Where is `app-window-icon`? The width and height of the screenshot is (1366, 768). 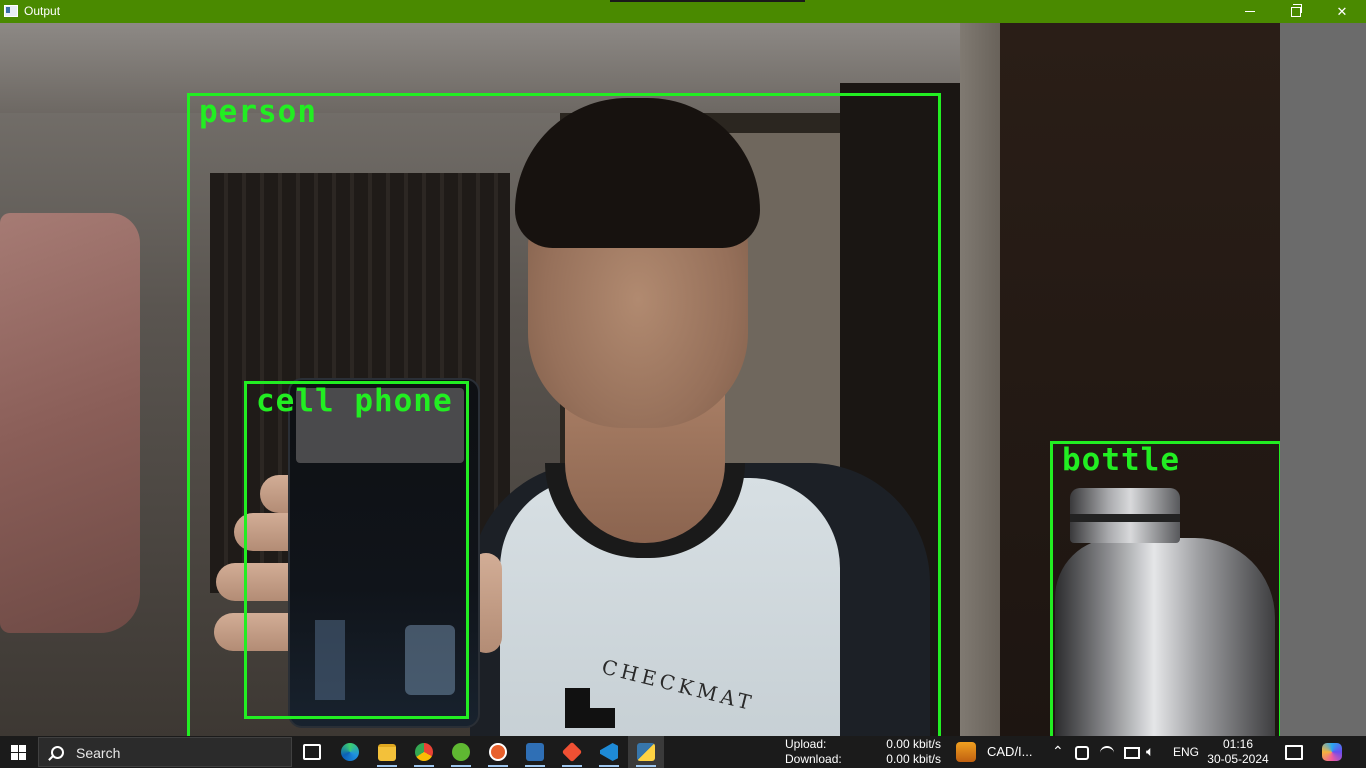 app-window-icon is located at coordinates (11, 11).